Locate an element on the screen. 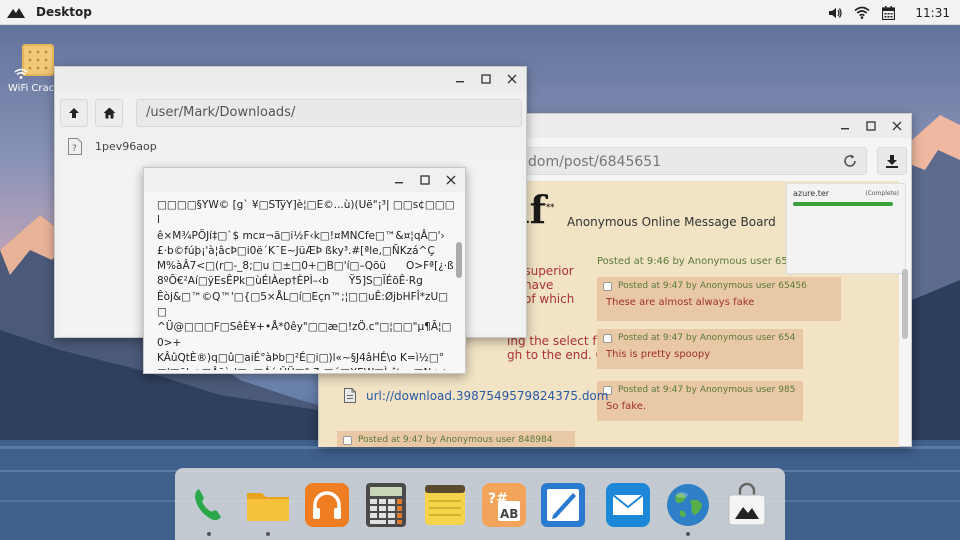 The image size is (960, 540). reply-meta: Posted at 9:47 by Anonymous user 654 is located at coordinates (707, 338).